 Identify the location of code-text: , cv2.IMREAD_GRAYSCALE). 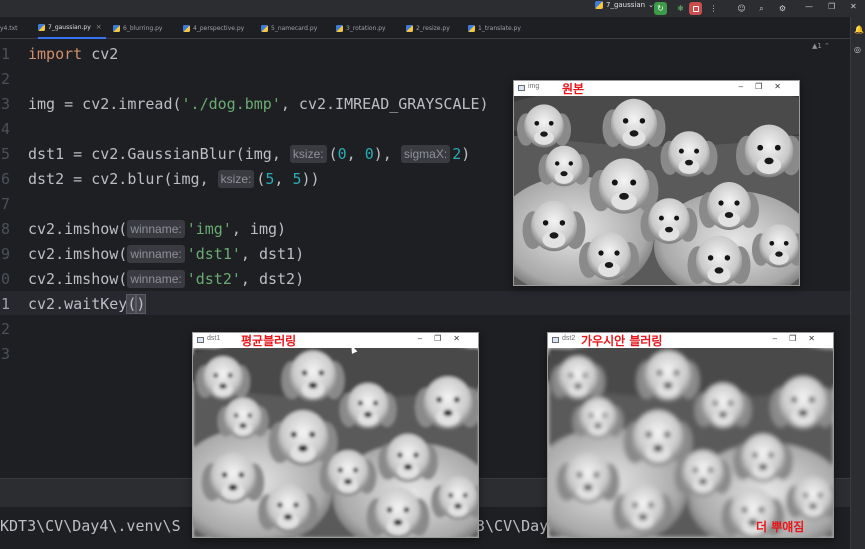
(384, 104).